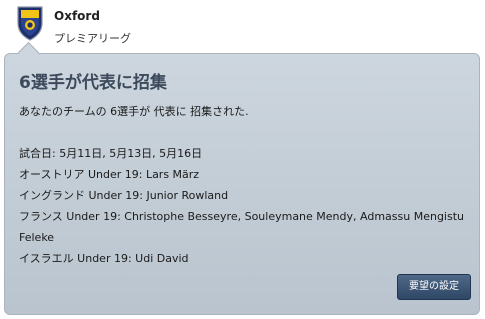 This screenshot has height=319, width=485. Describe the element at coordinates (124, 195) in the screenshot. I see `callup-england: イングランド Under 19: Junior Rowland` at that location.